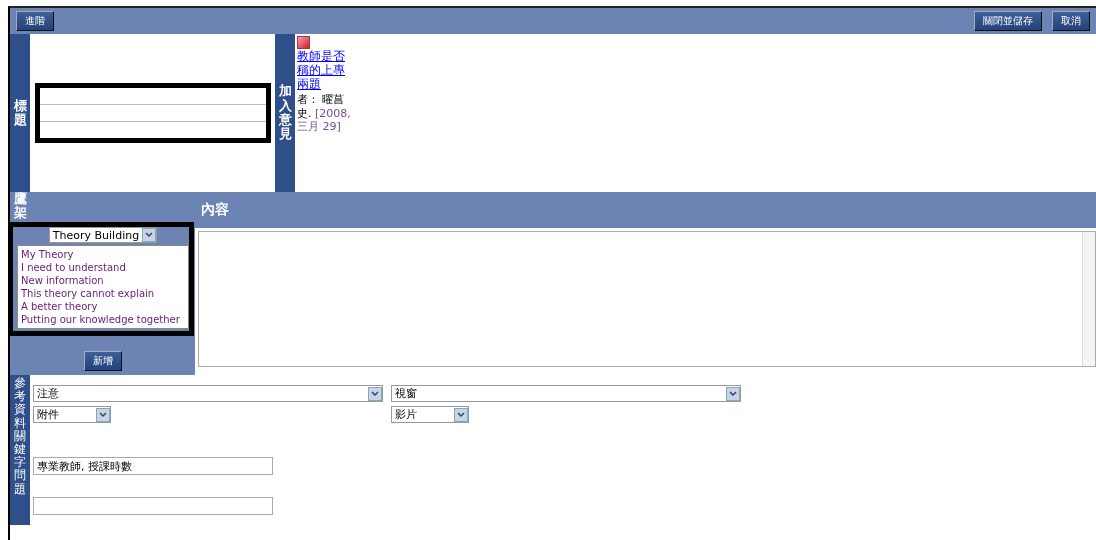  Describe the element at coordinates (102, 361) in the screenshot. I see `add-button: 新增` at that location.